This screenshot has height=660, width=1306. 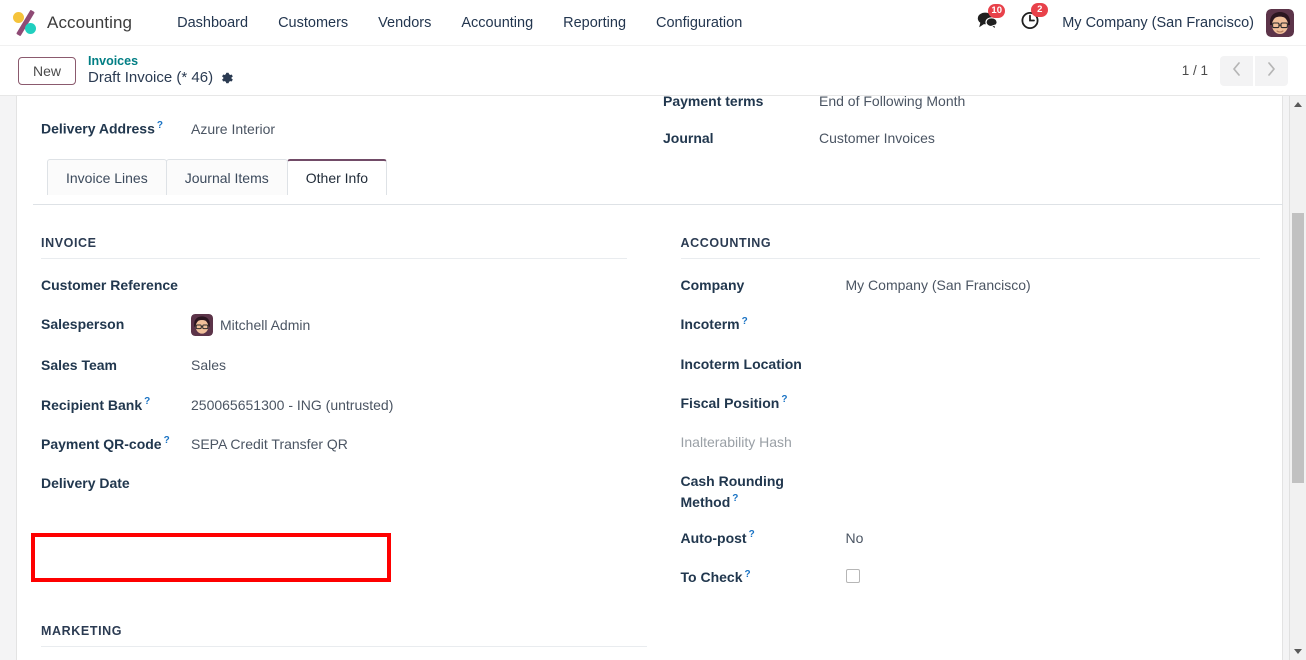 What do you see at coordinates (1194, 70) in the screenshot?
I see `pager-count: 1 / 1` at bounding box center [1194, 70].